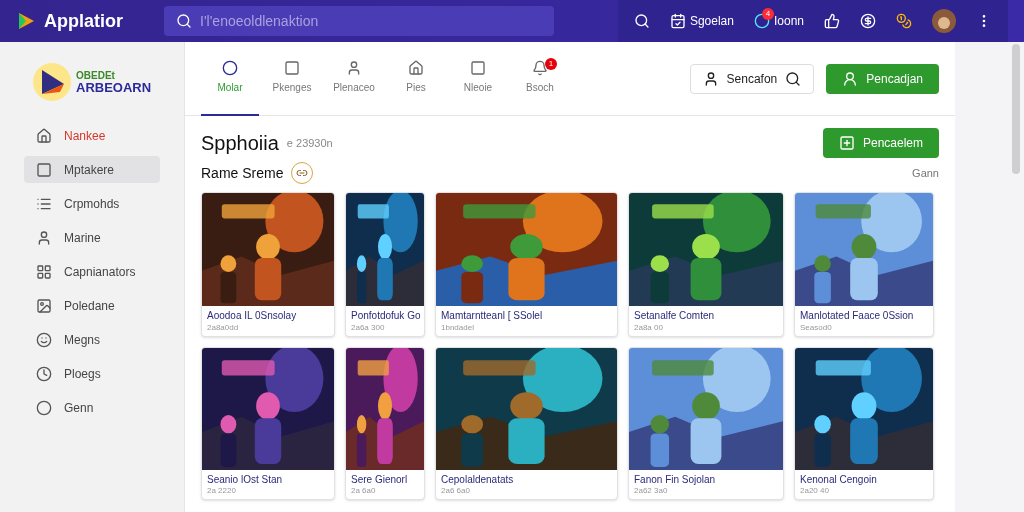  Describe the element at coordinates (385, 316) in the screenshot. I see `game-title: Ponfotdofuk Go` at that location.